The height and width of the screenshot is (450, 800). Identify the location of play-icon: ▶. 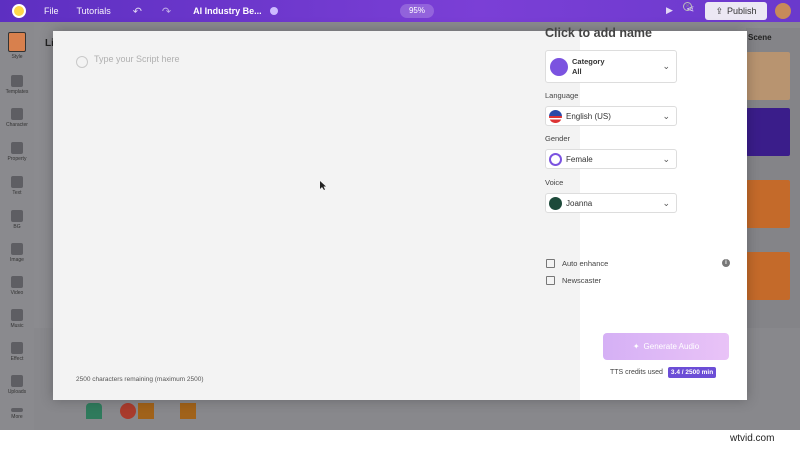
(669, 10).